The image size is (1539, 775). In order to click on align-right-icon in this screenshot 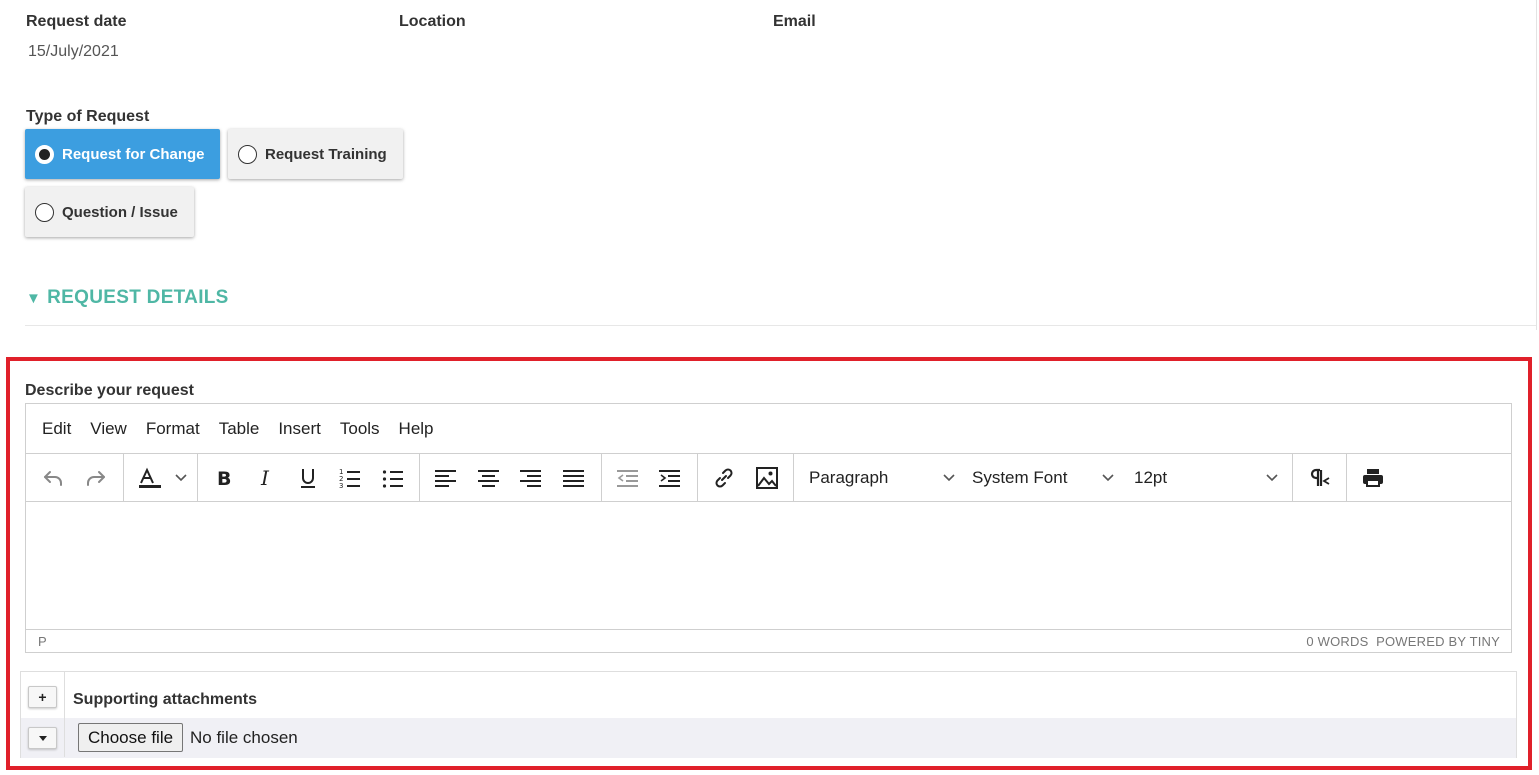, I will do `click(531, 478)`.